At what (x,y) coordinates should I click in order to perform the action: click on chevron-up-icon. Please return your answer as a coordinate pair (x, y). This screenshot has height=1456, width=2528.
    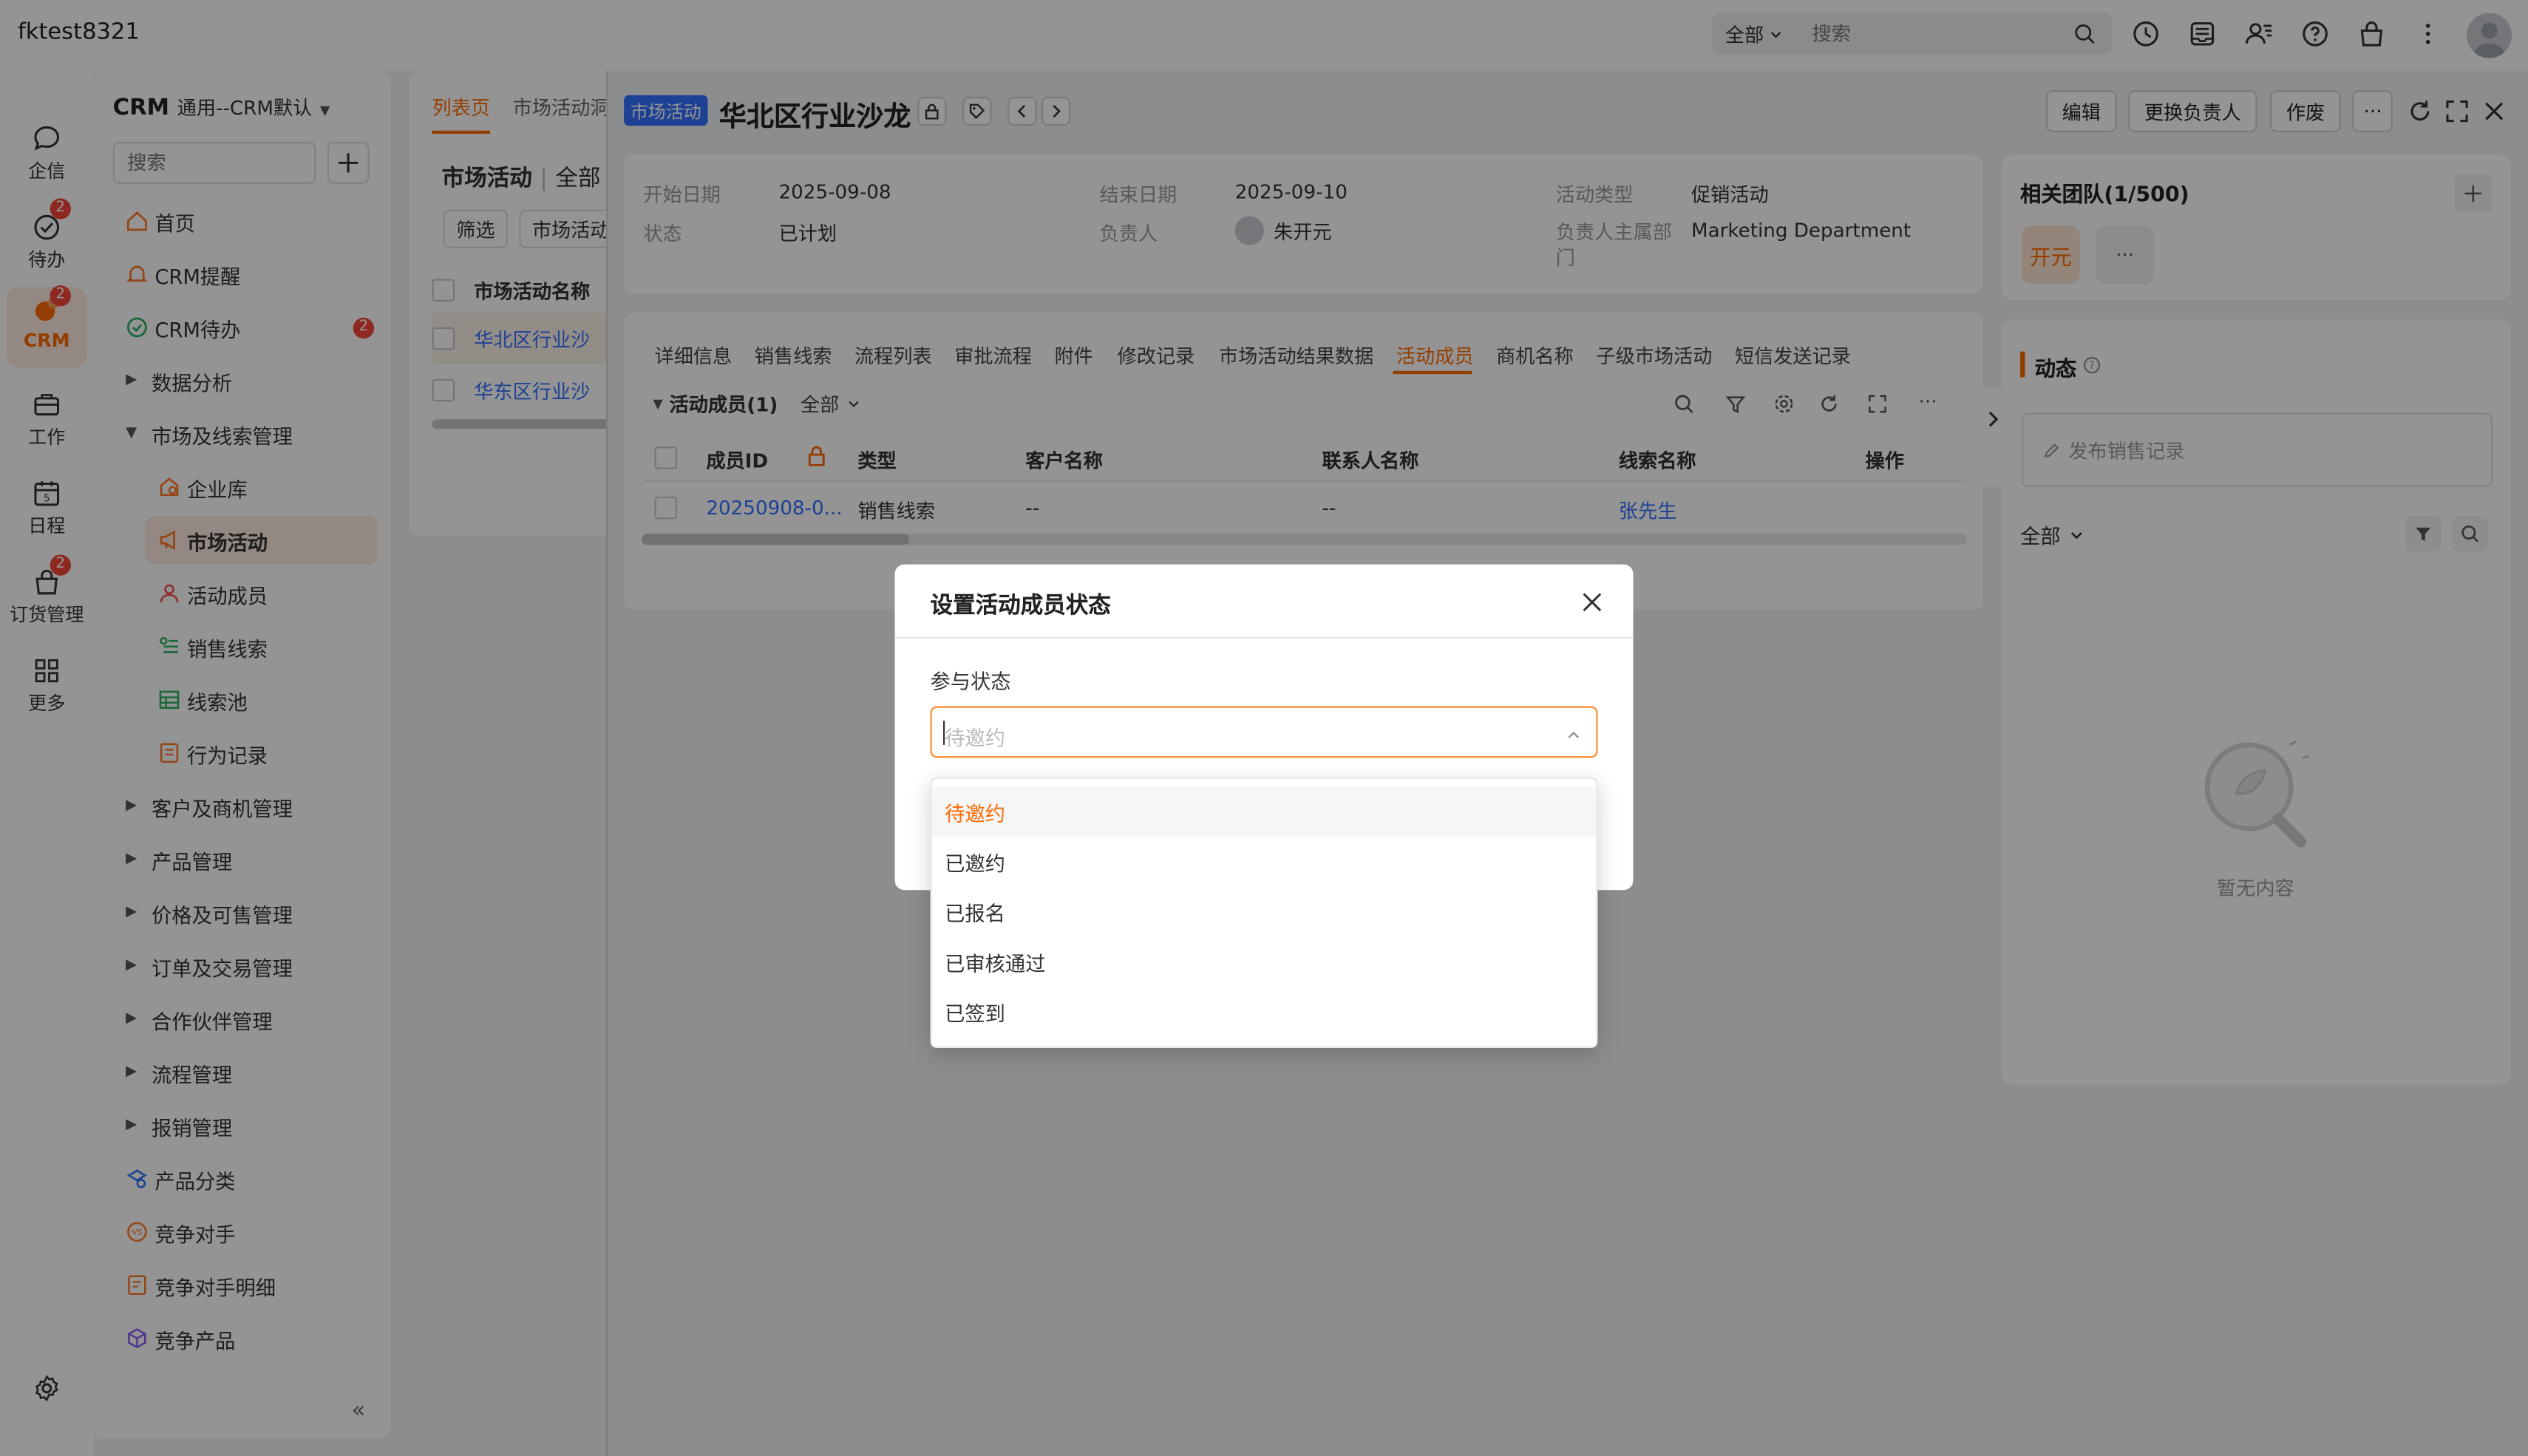
    Looking at the image, I should click on (1574, 735).